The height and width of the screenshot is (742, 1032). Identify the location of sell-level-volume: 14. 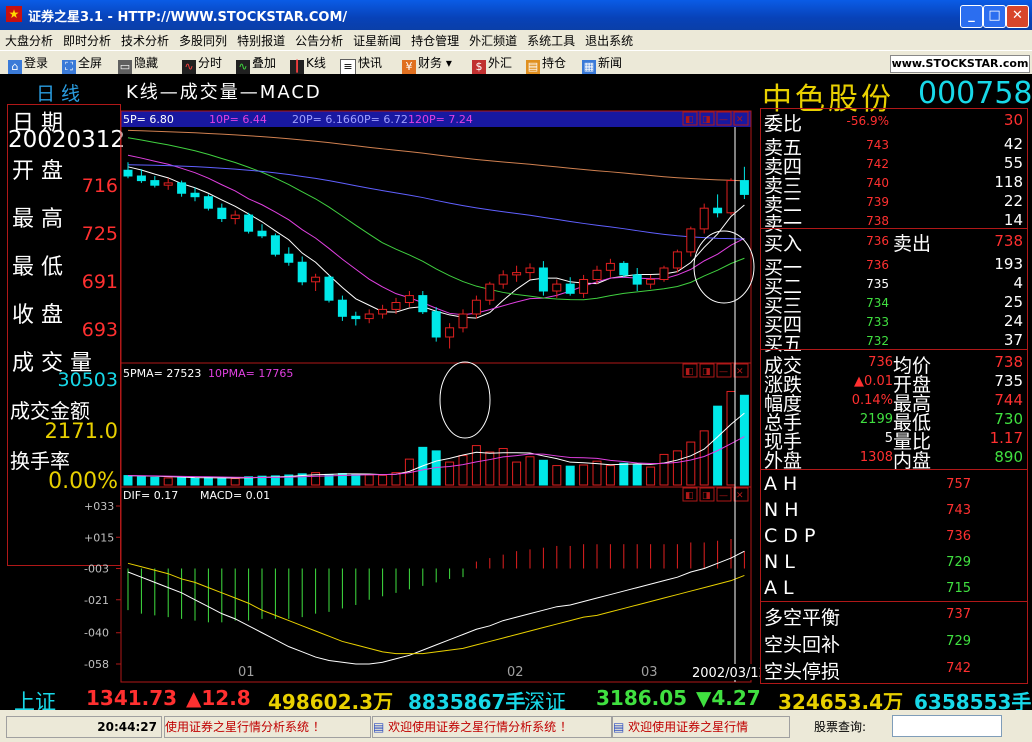
(1013, 220).